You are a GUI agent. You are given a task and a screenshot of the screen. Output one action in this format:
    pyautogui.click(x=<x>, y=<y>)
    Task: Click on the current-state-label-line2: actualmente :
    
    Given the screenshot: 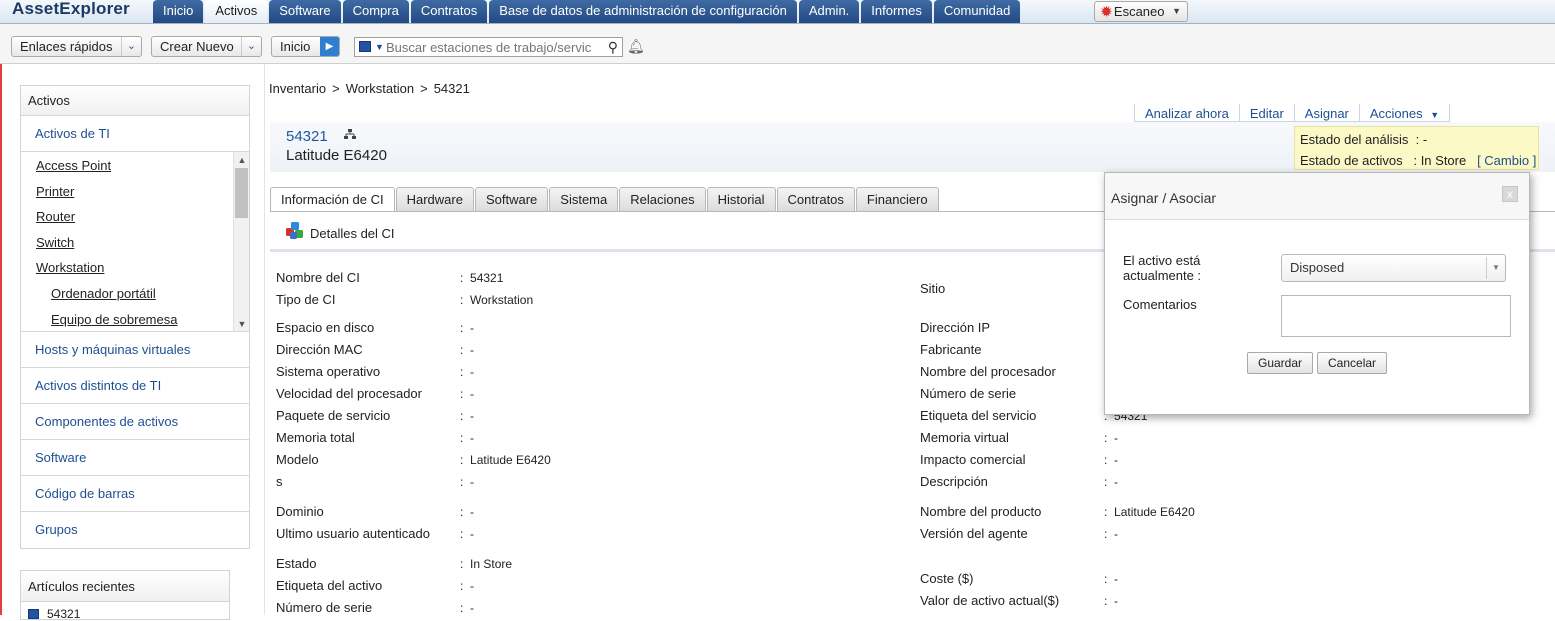 What is the action you would take?
    pyautogui.click(x=1162, y=275)
    